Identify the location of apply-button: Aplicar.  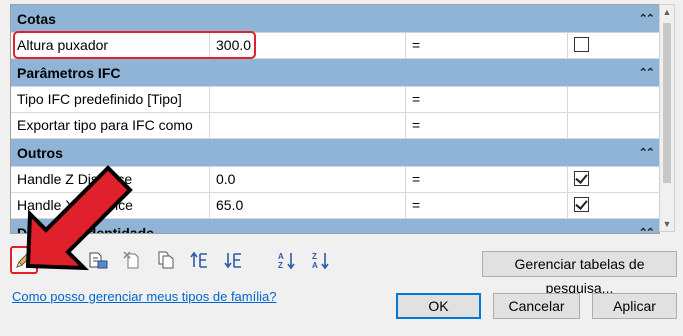
(634, 306).